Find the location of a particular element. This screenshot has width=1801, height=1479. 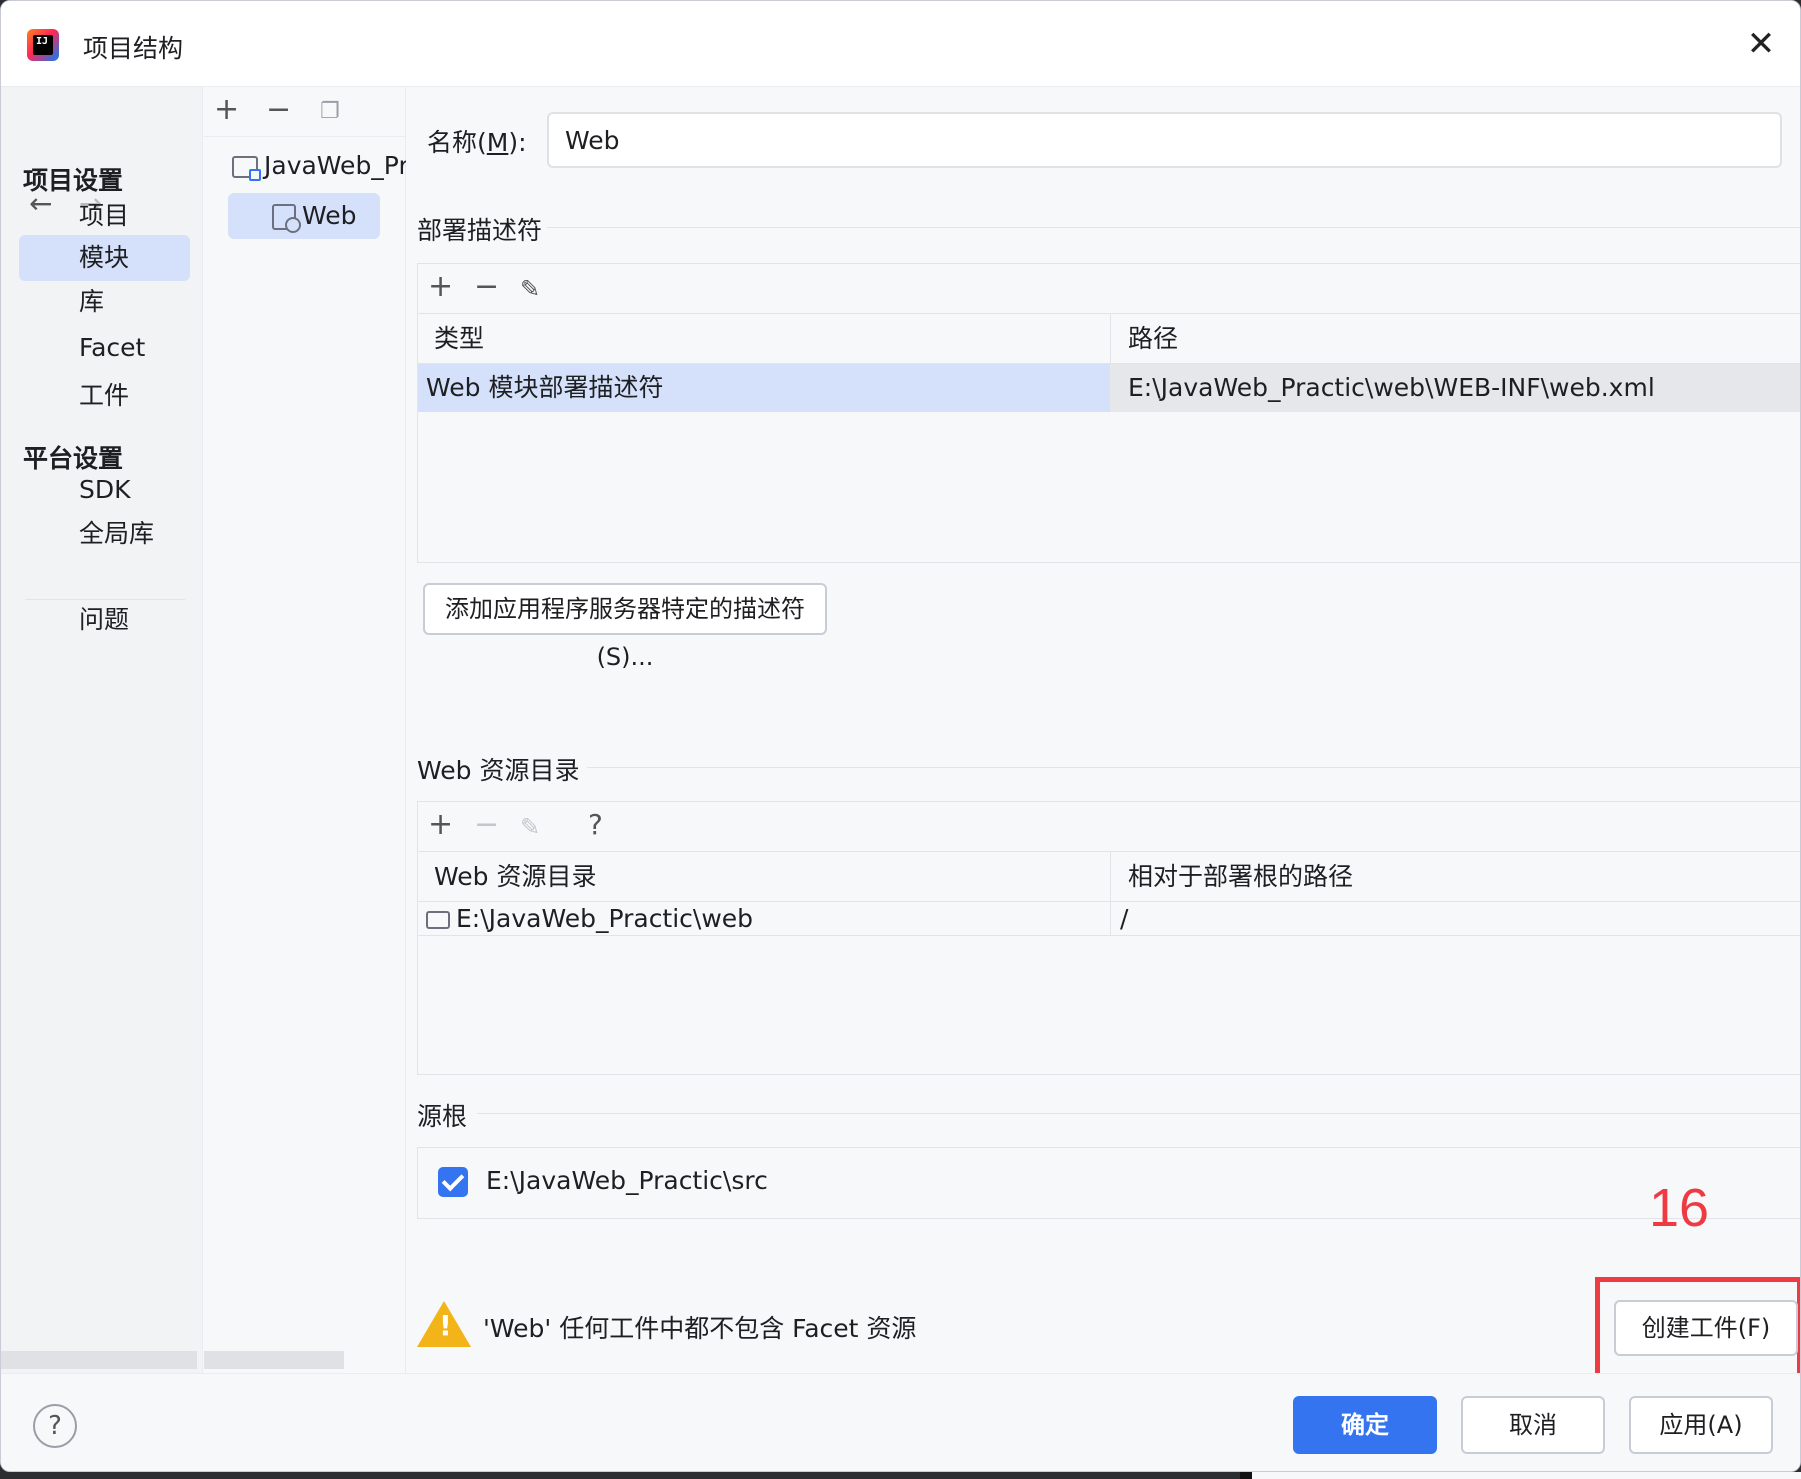

nav-item-modules: 模块 is located at coordinates (104, 258).